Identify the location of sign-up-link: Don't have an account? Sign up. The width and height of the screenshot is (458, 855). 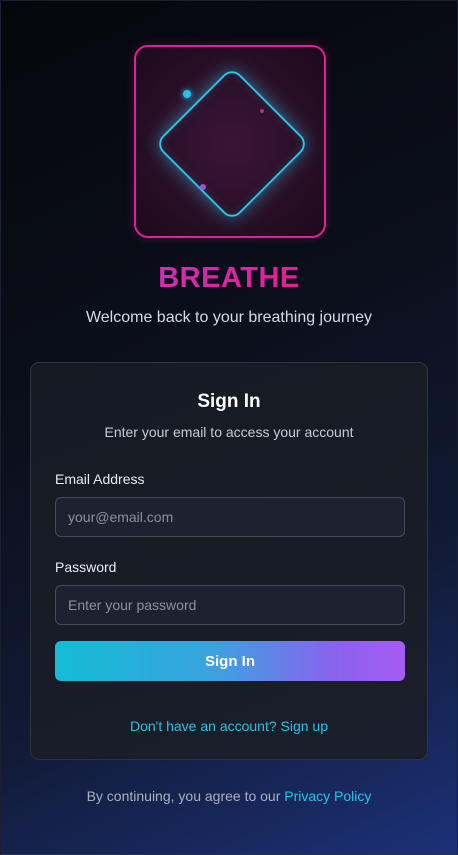
(229, 726).